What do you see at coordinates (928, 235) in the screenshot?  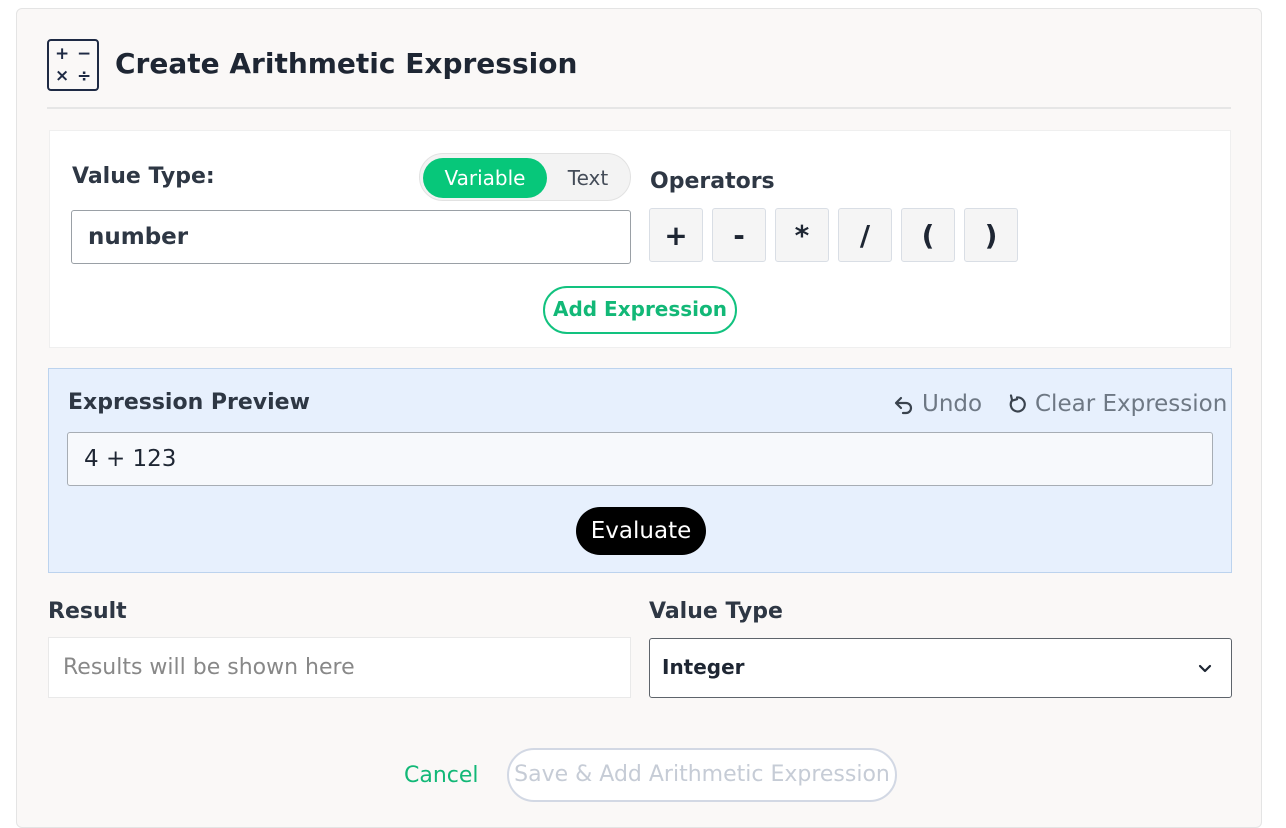 I see `operator-open-paren-button: (` at bounding box center [928, 235].